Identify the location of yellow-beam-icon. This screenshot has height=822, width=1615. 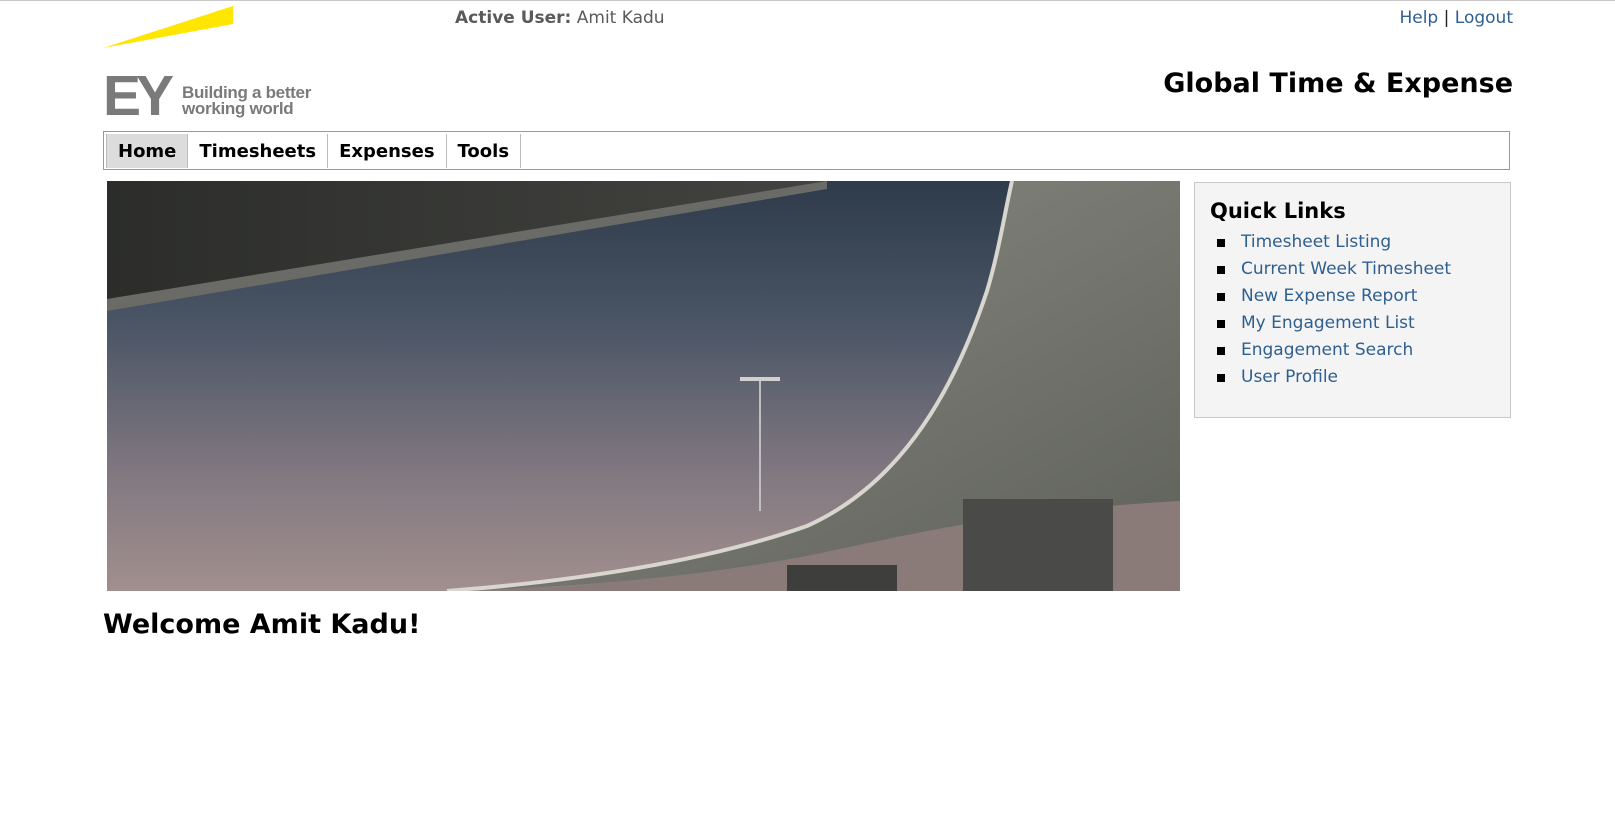
(168, 27).